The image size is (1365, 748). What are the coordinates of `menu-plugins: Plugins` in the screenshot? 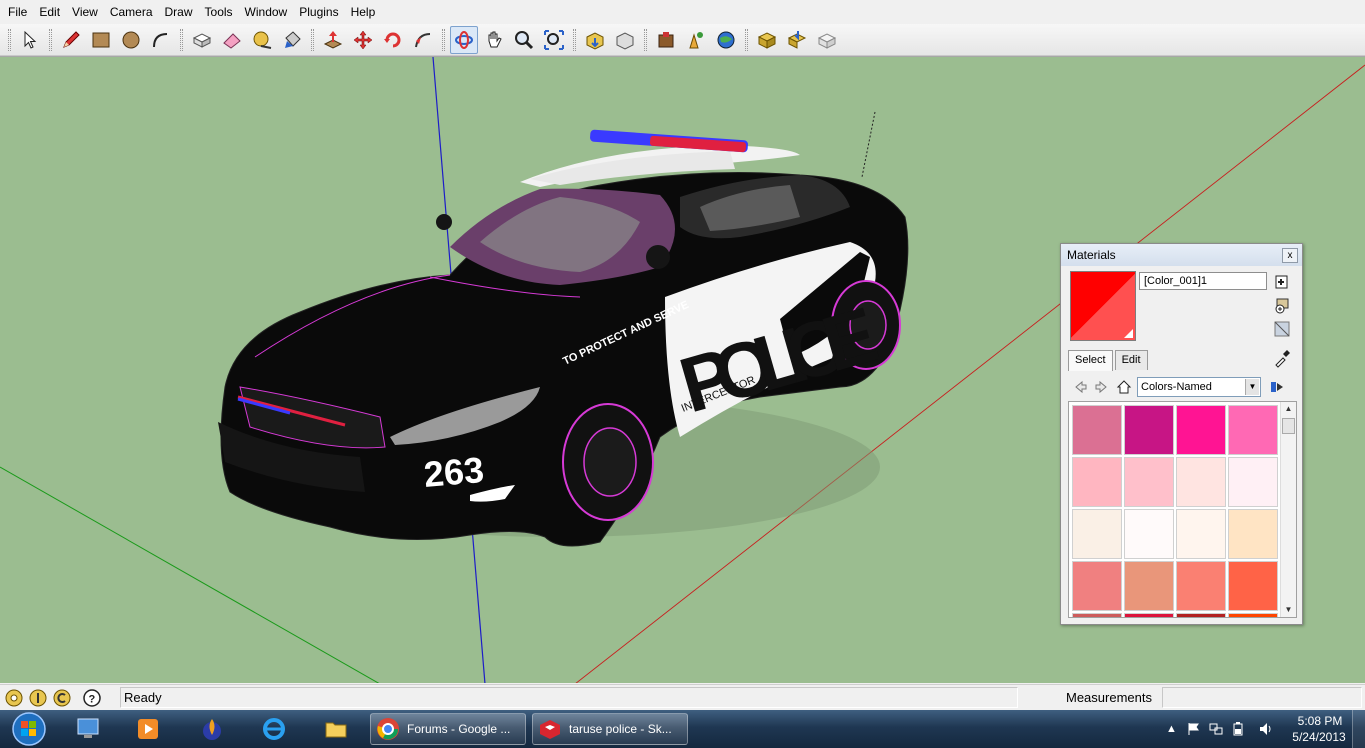 It's located at (318, 12).